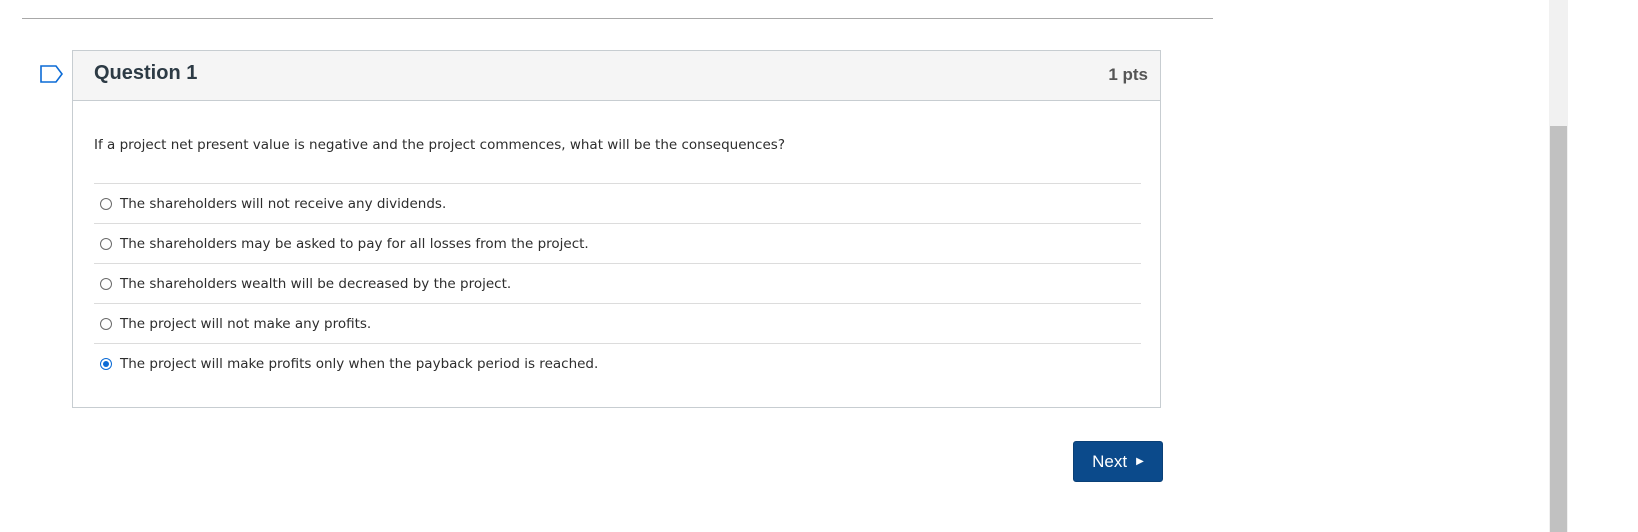  Describe the element at coordinates (616, 76) in the screenshot. I see `question-header: Question 1 1 pts` at that location.